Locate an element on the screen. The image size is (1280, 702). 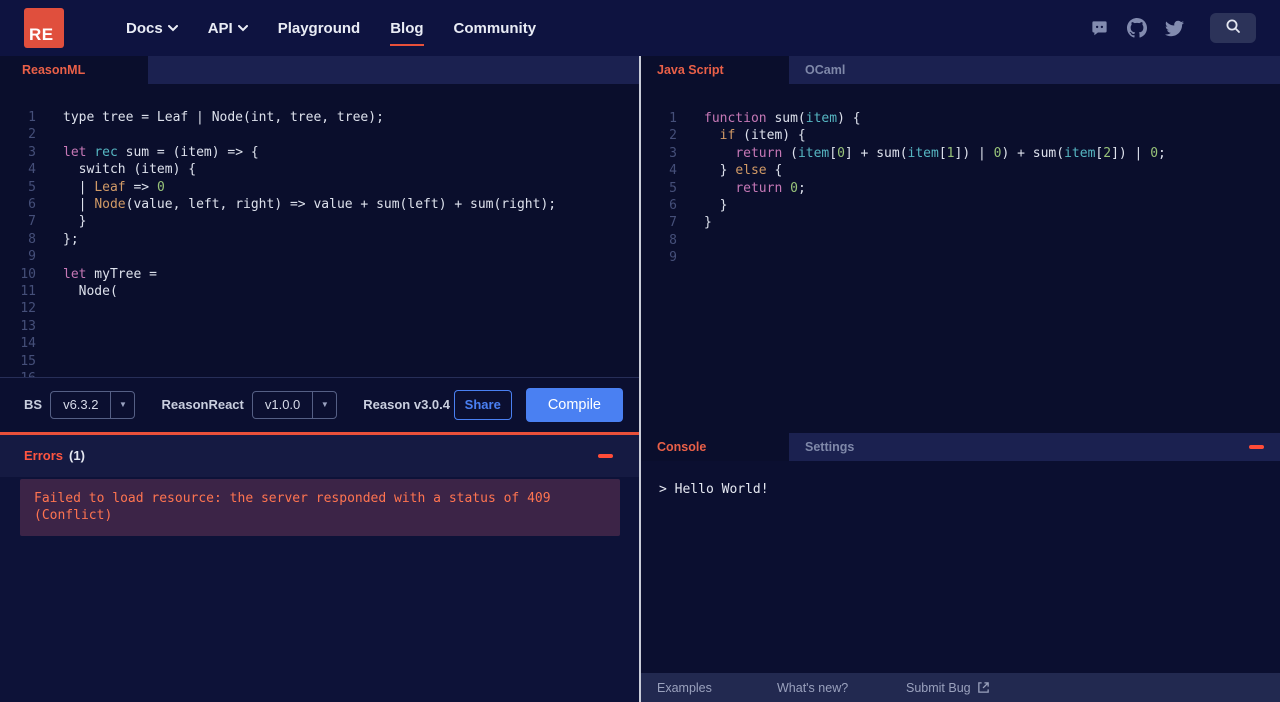
tab-ocaml: OCaml is located at coordinates (825, 70).